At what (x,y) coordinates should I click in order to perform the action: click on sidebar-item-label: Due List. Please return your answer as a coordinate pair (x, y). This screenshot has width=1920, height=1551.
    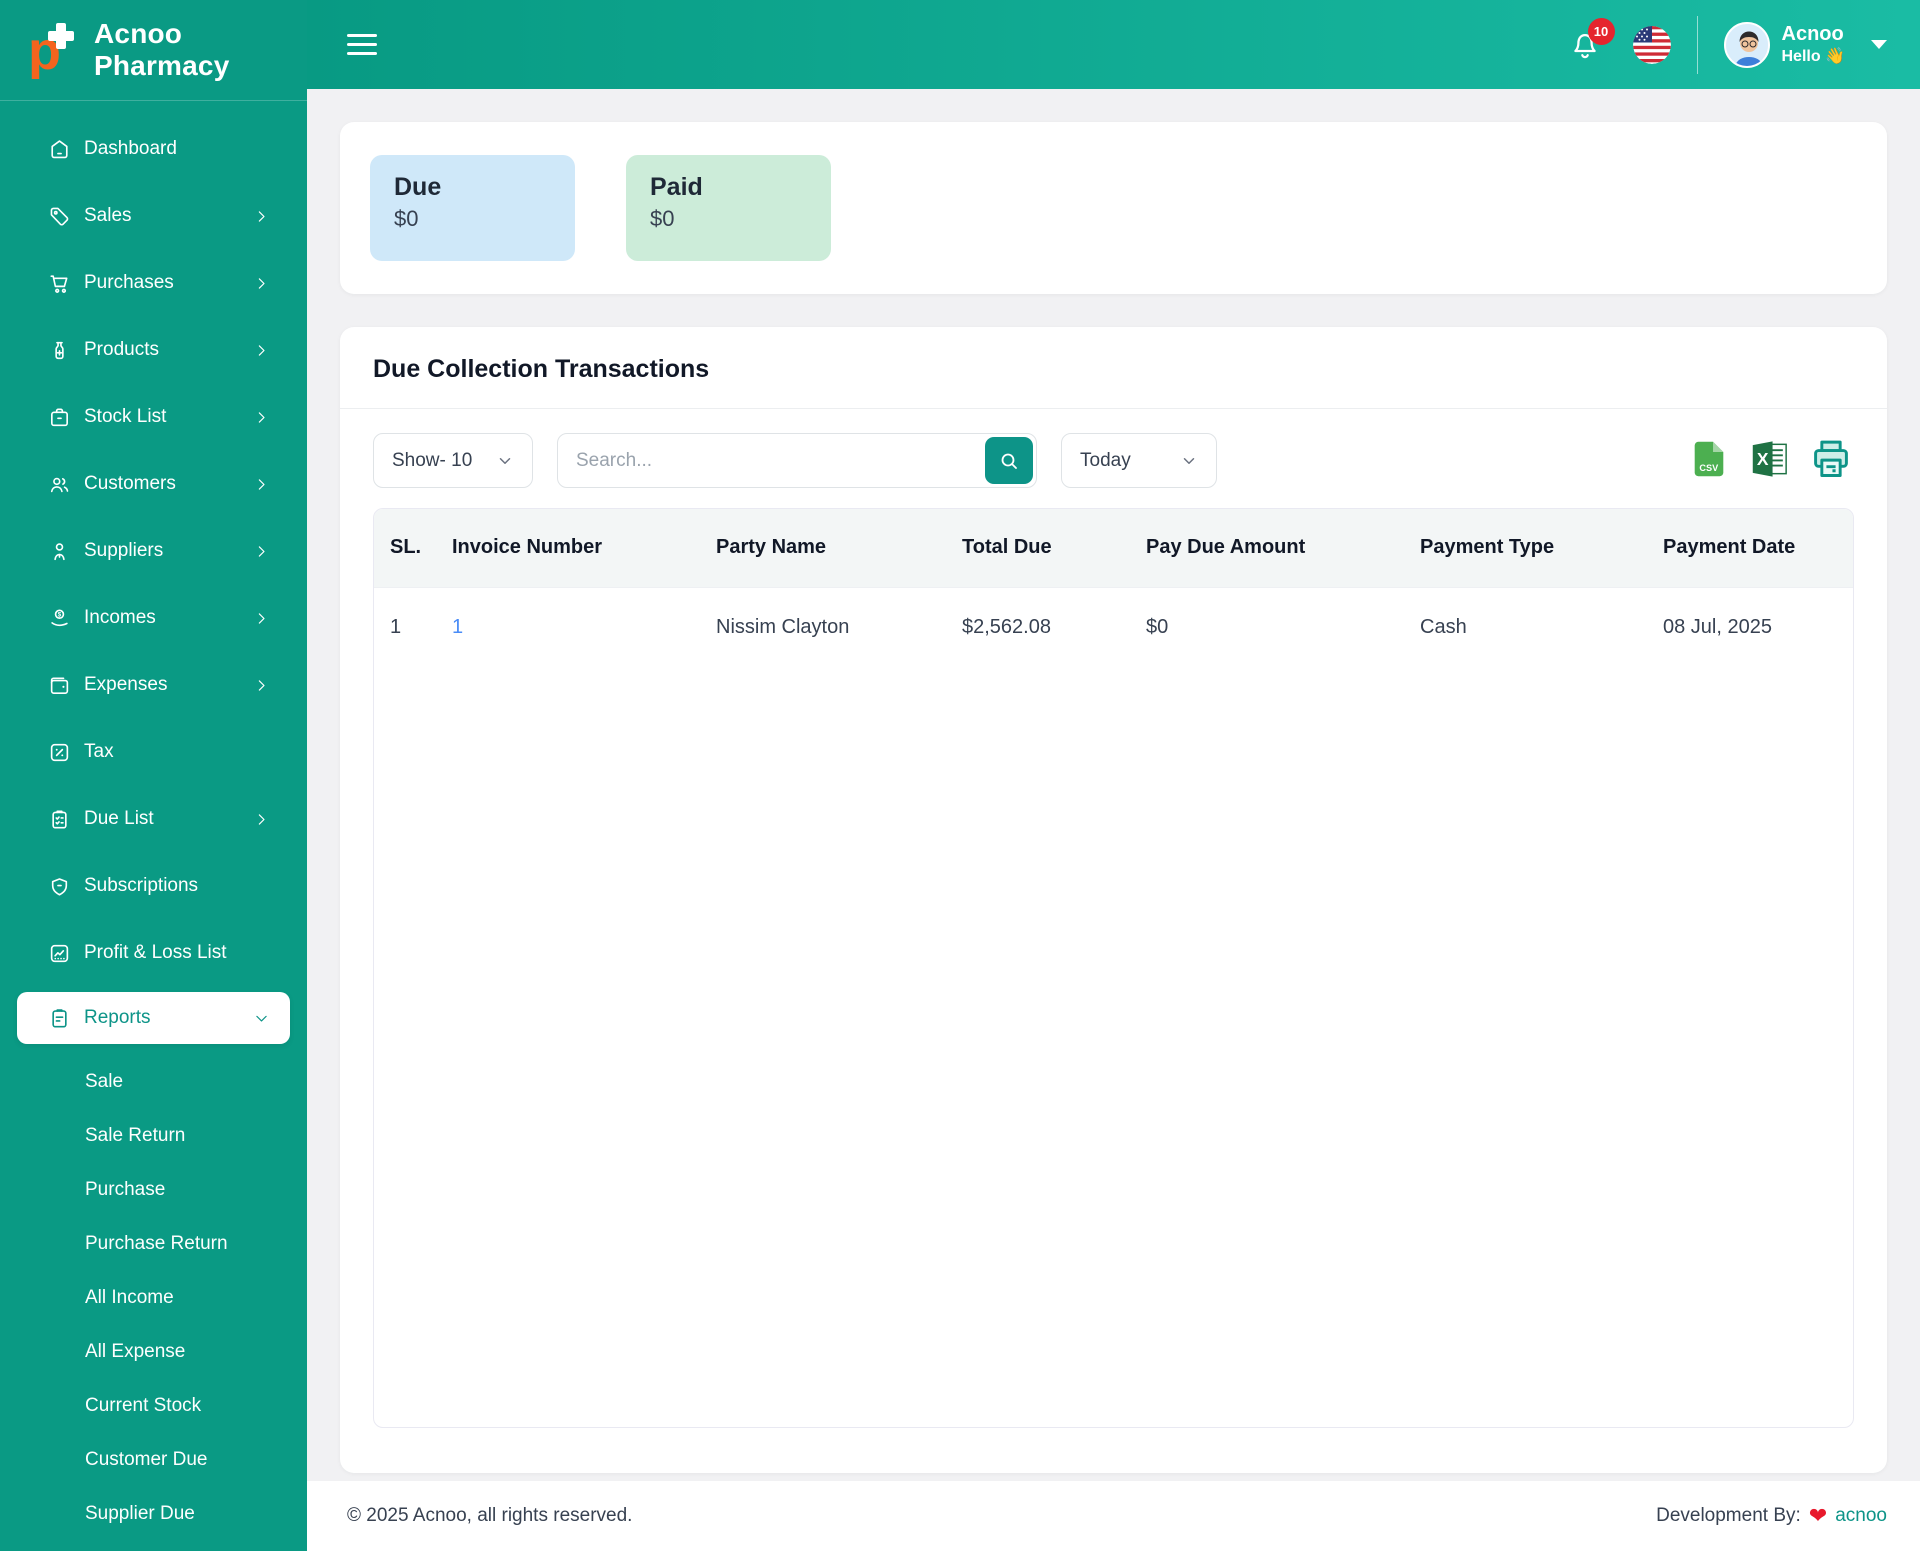
    Looking at the image, I should click on (119, 818).